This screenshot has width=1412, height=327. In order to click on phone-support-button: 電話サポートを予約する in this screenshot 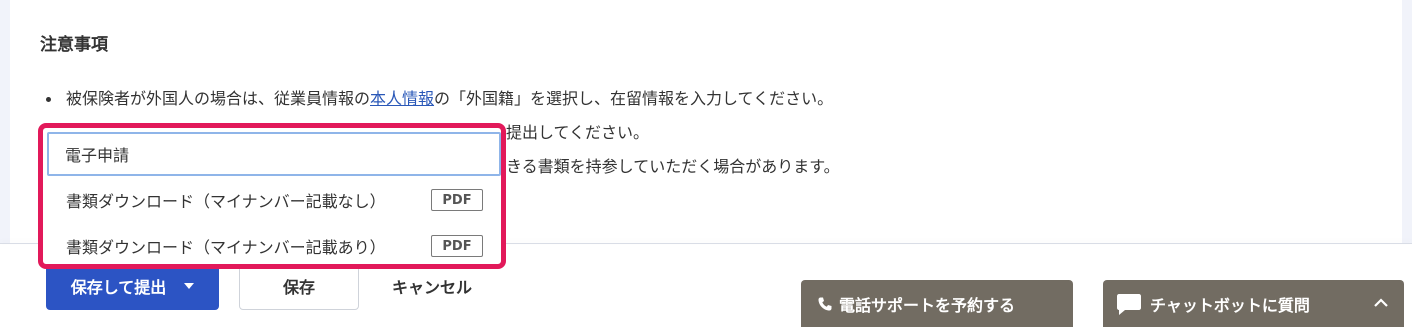, I will do `click(937, 303)`.